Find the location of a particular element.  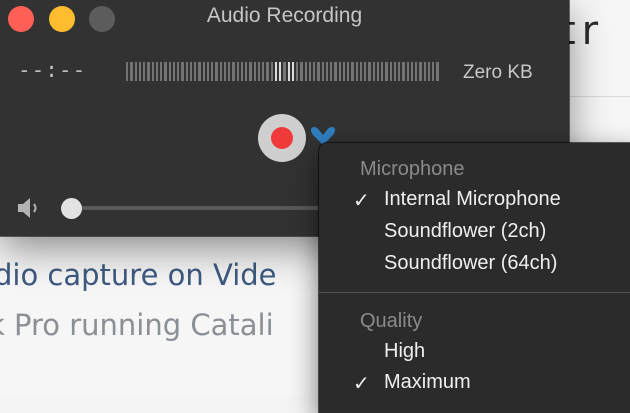

menu-item-label: Soundflower (64ch) is located at coordinates (471, 263).